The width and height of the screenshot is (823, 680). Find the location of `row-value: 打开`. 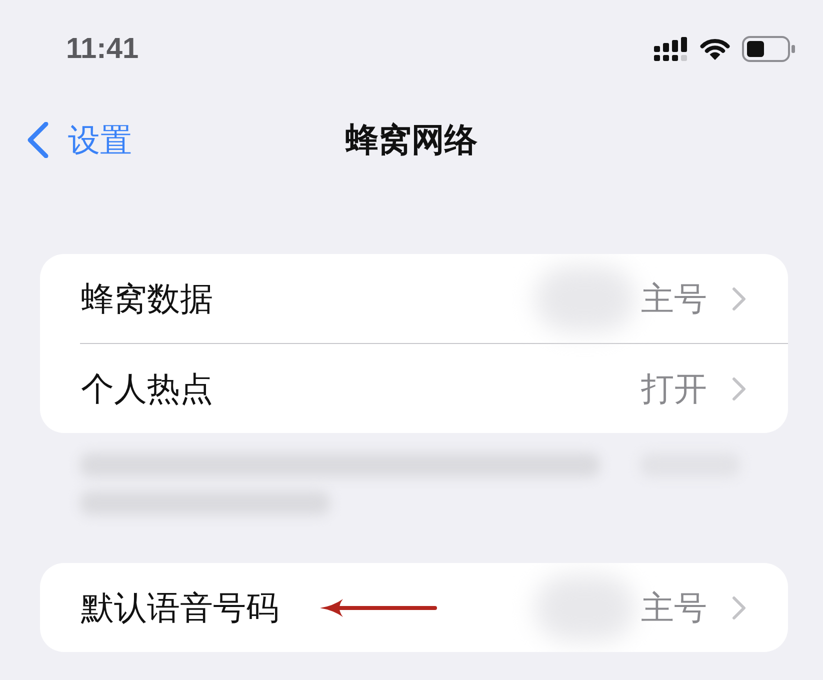

row-value: 打开 is located at coordinates (674, 388).